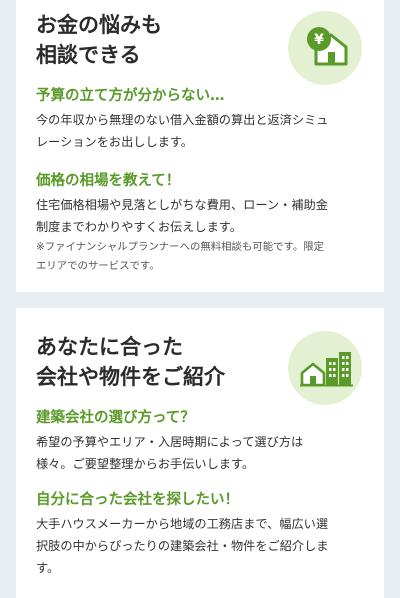  I want to click on price-text-line2: 制度までわかりやすくお伝えします。, so click(139, 227).